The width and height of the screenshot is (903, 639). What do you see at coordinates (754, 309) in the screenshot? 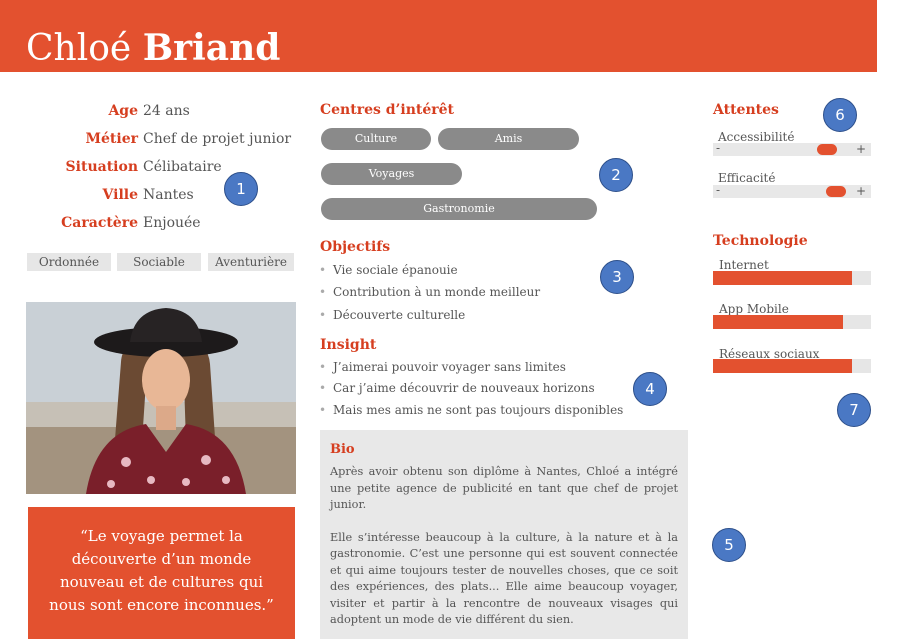
I see `tech-label: App Mobile` at bounding box center [754, 309].